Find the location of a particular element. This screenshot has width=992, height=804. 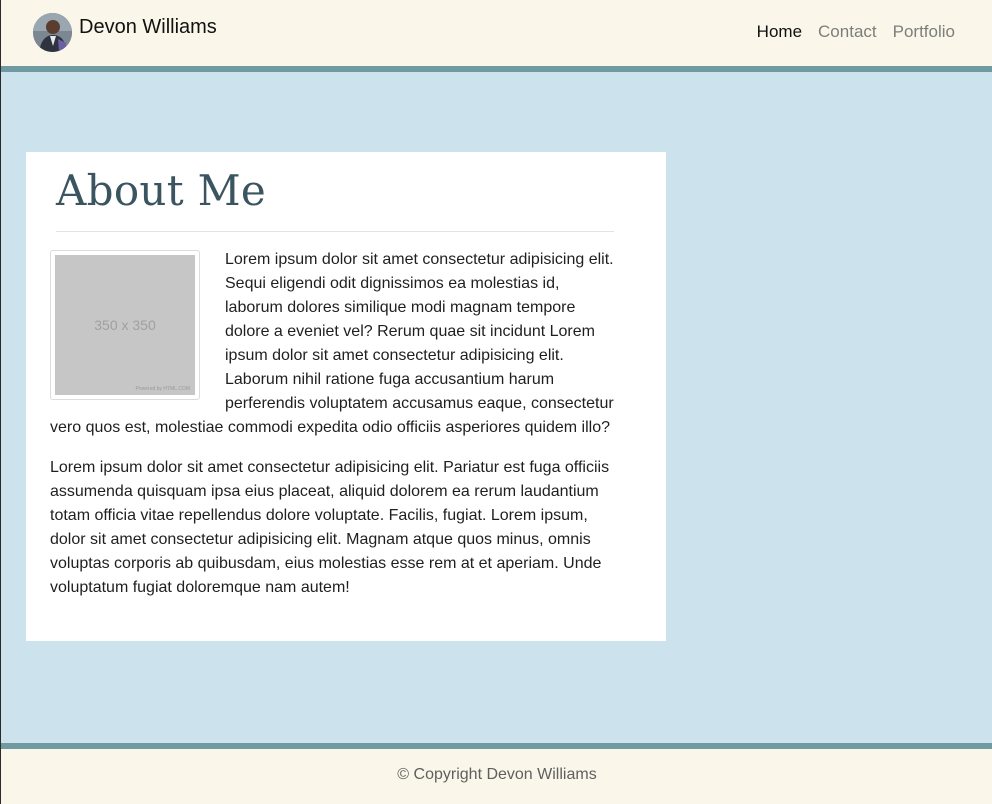

profile-image-frame: 350 x 350 Powered by HTML.COM is located at coordinates (125, 325).